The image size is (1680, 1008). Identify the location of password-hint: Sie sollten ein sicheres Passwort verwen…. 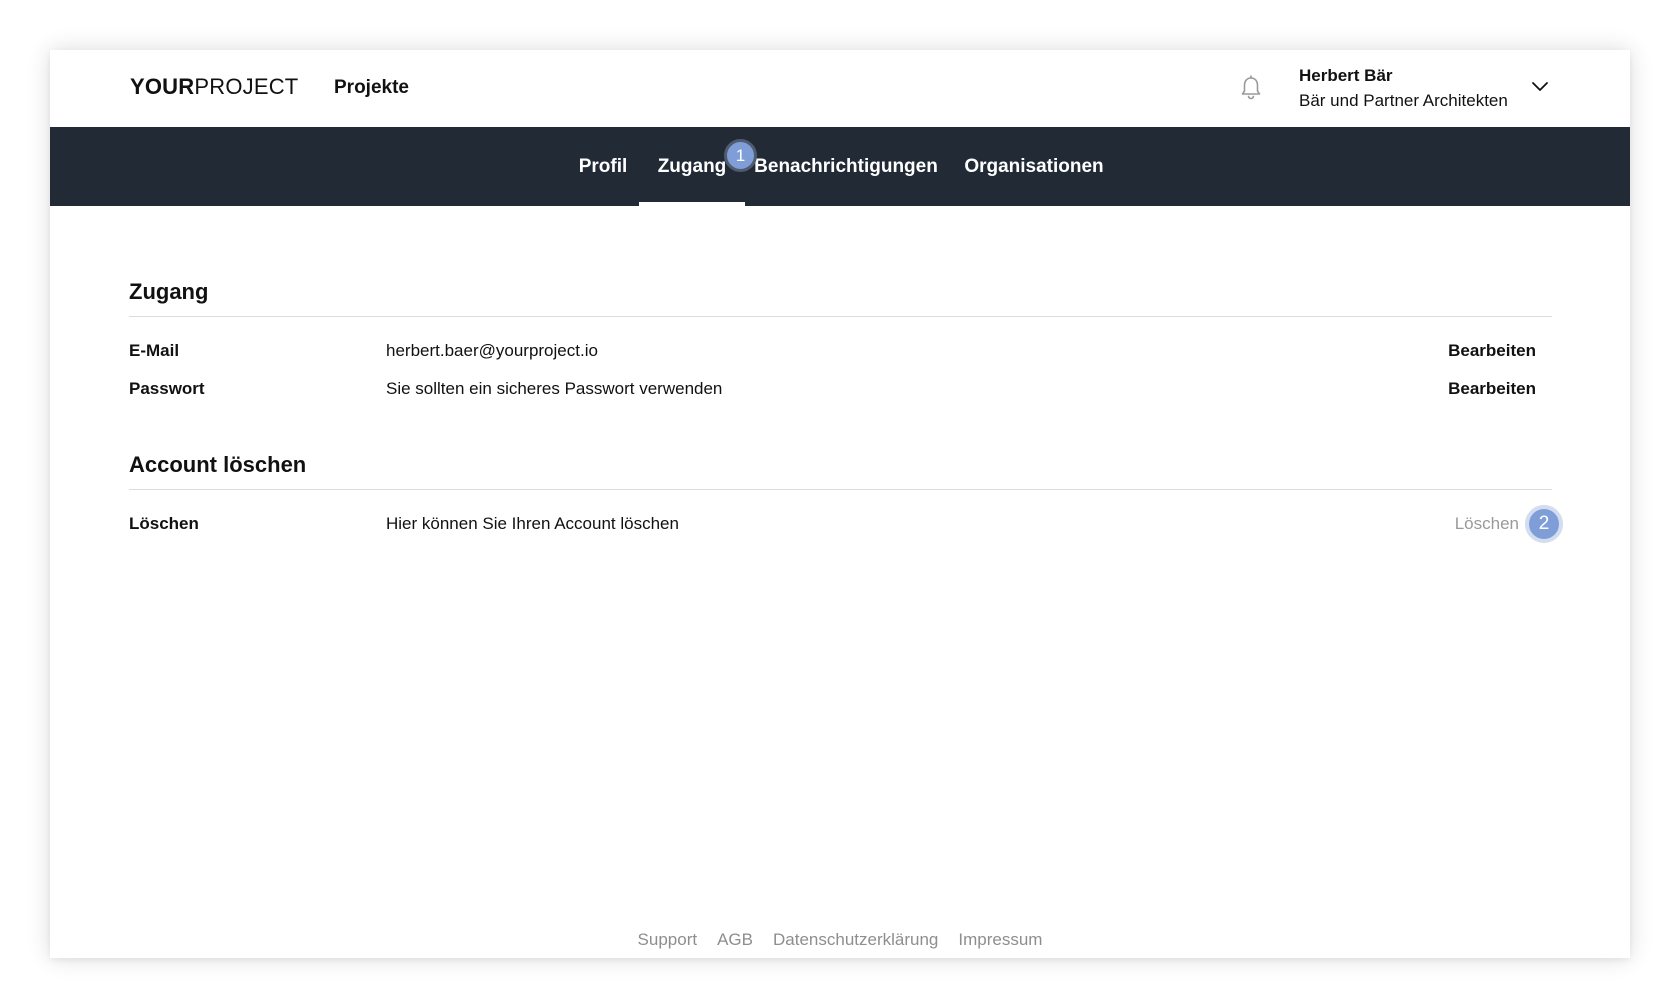
(554, 388).